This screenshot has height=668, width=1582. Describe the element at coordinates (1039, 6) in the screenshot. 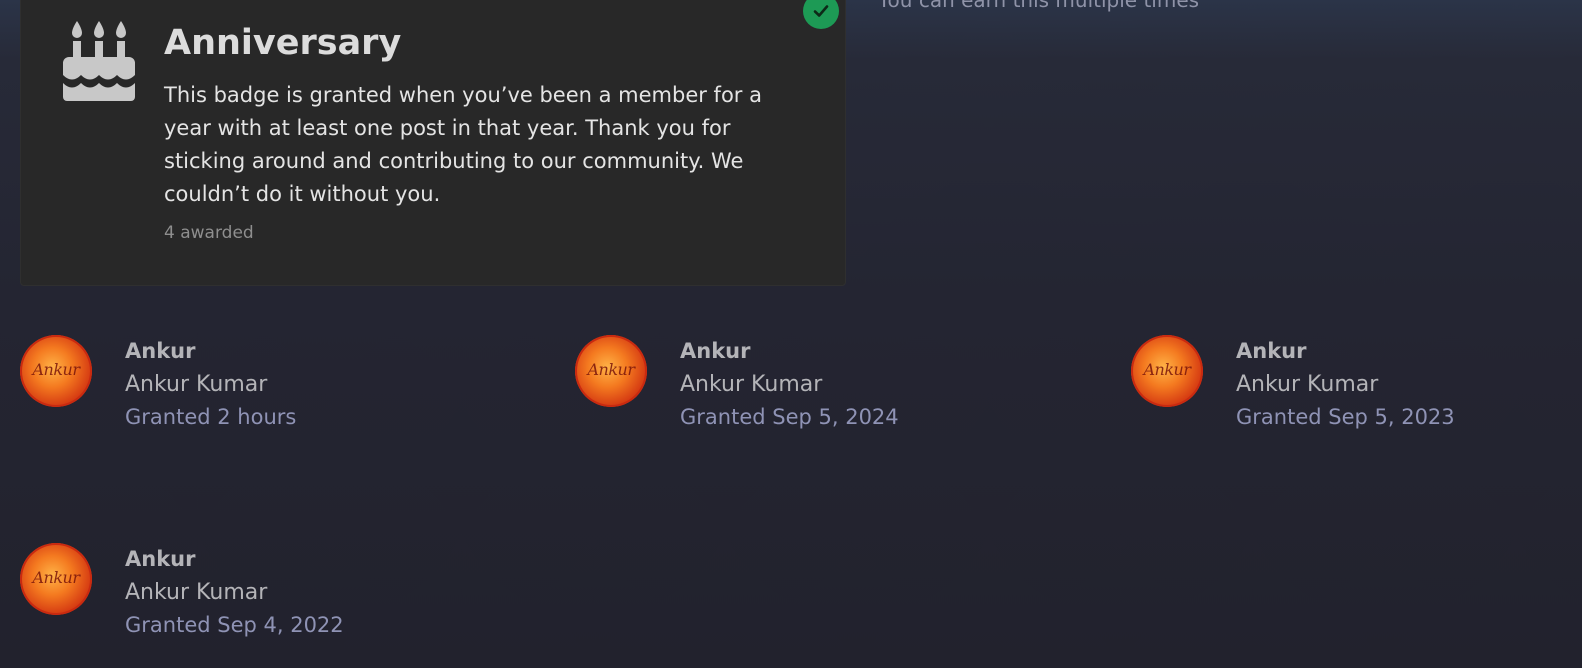

I see `multiple-times-note: You can earn this multiple times` at that location.